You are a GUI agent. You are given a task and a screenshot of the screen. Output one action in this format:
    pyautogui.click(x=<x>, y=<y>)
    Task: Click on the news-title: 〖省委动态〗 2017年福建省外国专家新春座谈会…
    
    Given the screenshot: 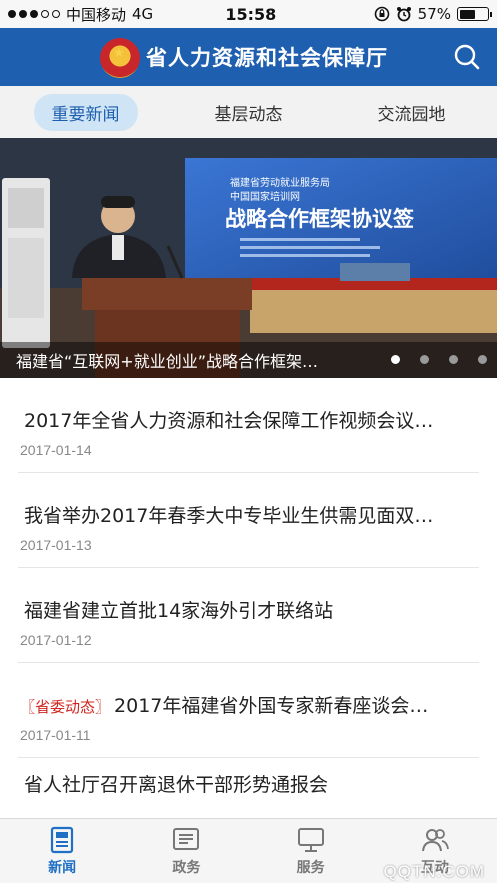 What is the action you would take?
    pyautogui.click(x=224, y=706)
    